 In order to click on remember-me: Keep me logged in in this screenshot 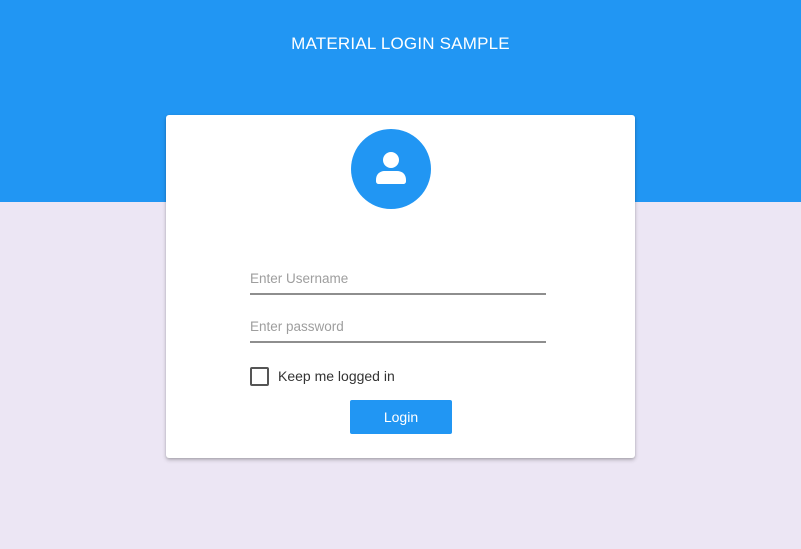, I will do `click(322, 376)`.